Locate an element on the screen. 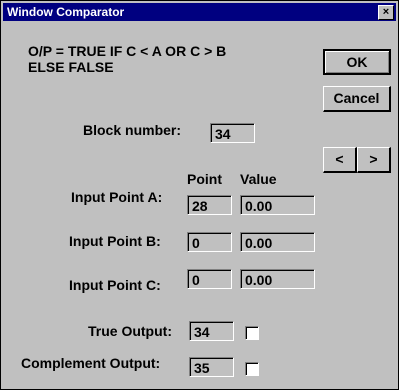  input-point-c-point: 0 is located at coordinates (209, 279).